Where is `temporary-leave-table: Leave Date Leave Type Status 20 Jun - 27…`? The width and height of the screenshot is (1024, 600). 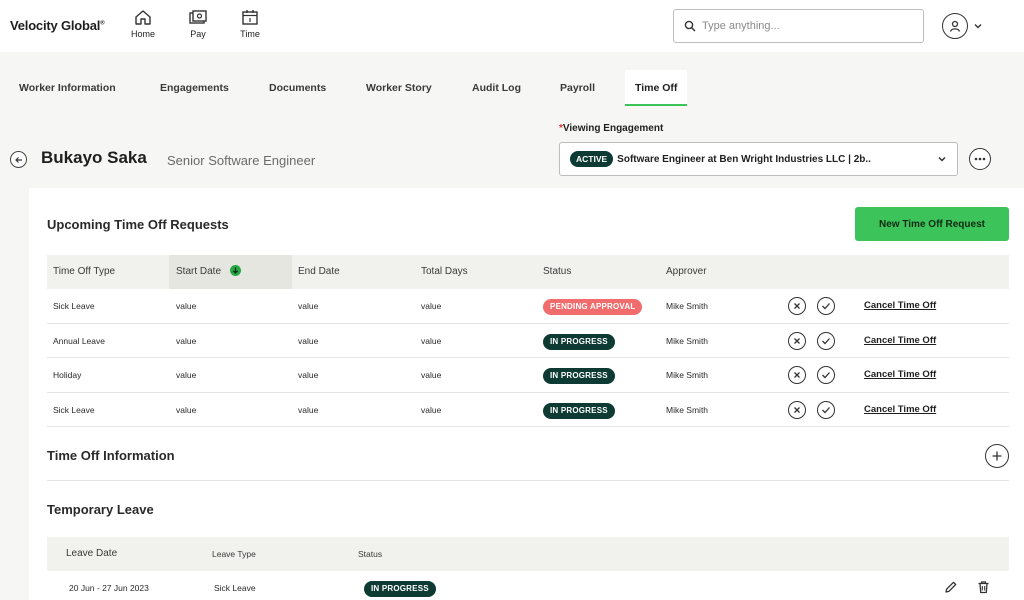 temporary-leave-table: Leave Date Leave Type Status 20 Jun - 27… is located at coordinates (528, 568).